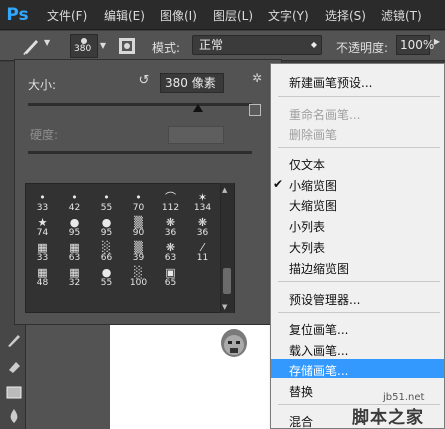  What do you see at coordinates (14, 340) in the screenshot?
I see `history-brush-icon` at bounding box center [14, 340].